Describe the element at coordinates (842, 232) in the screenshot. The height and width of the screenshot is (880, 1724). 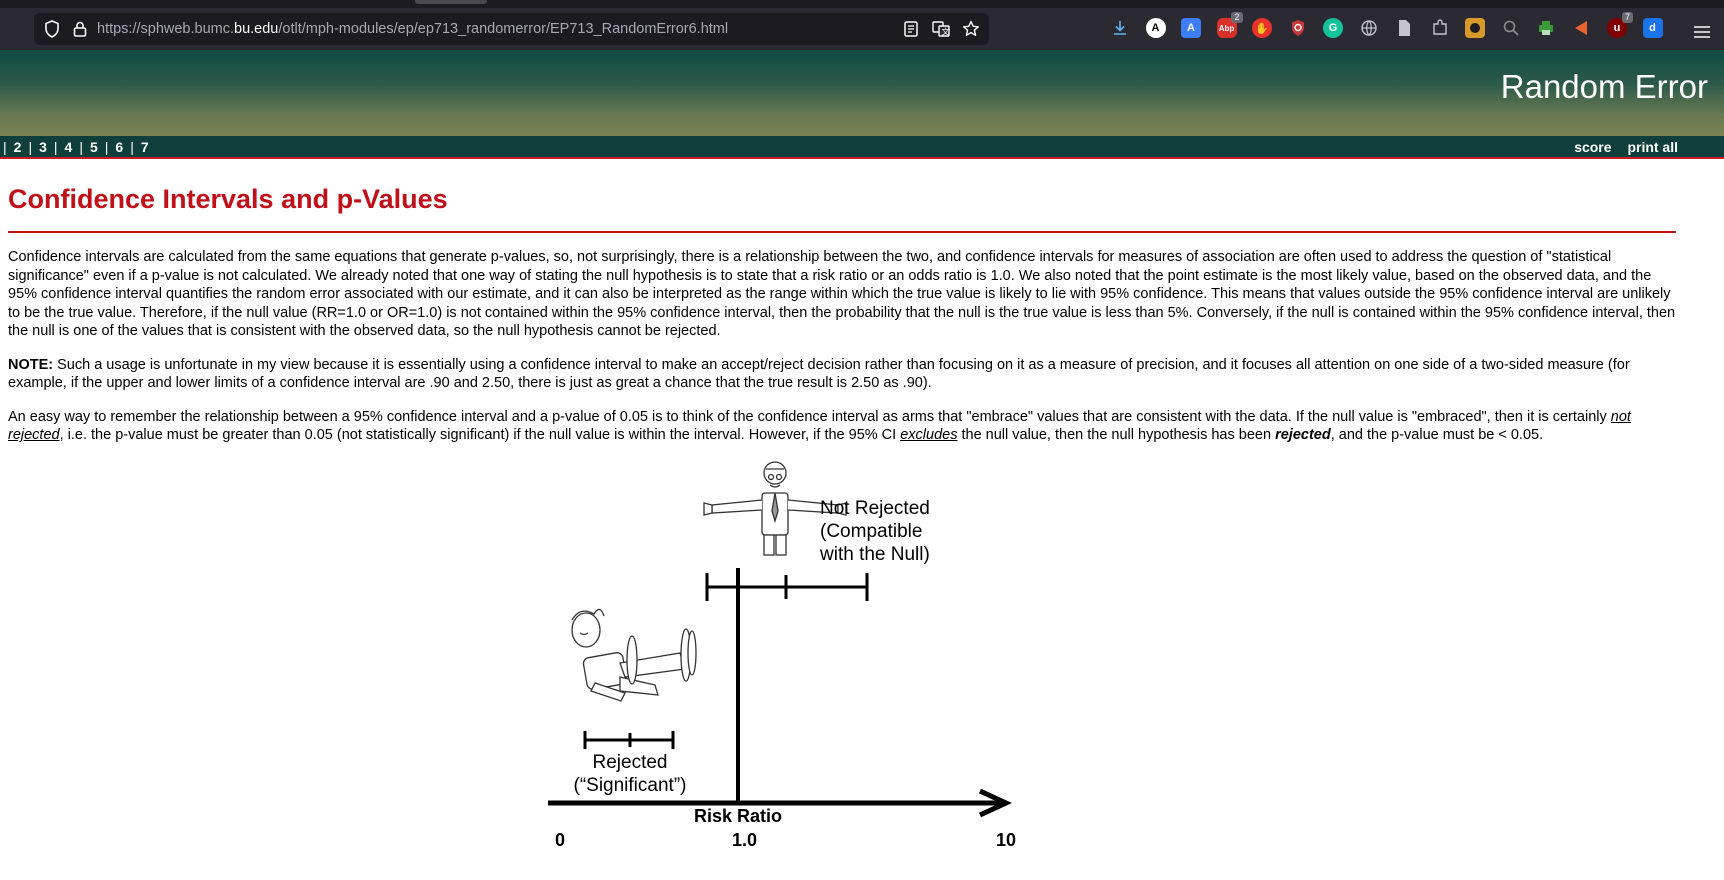
I see `heading-divider` at that location.